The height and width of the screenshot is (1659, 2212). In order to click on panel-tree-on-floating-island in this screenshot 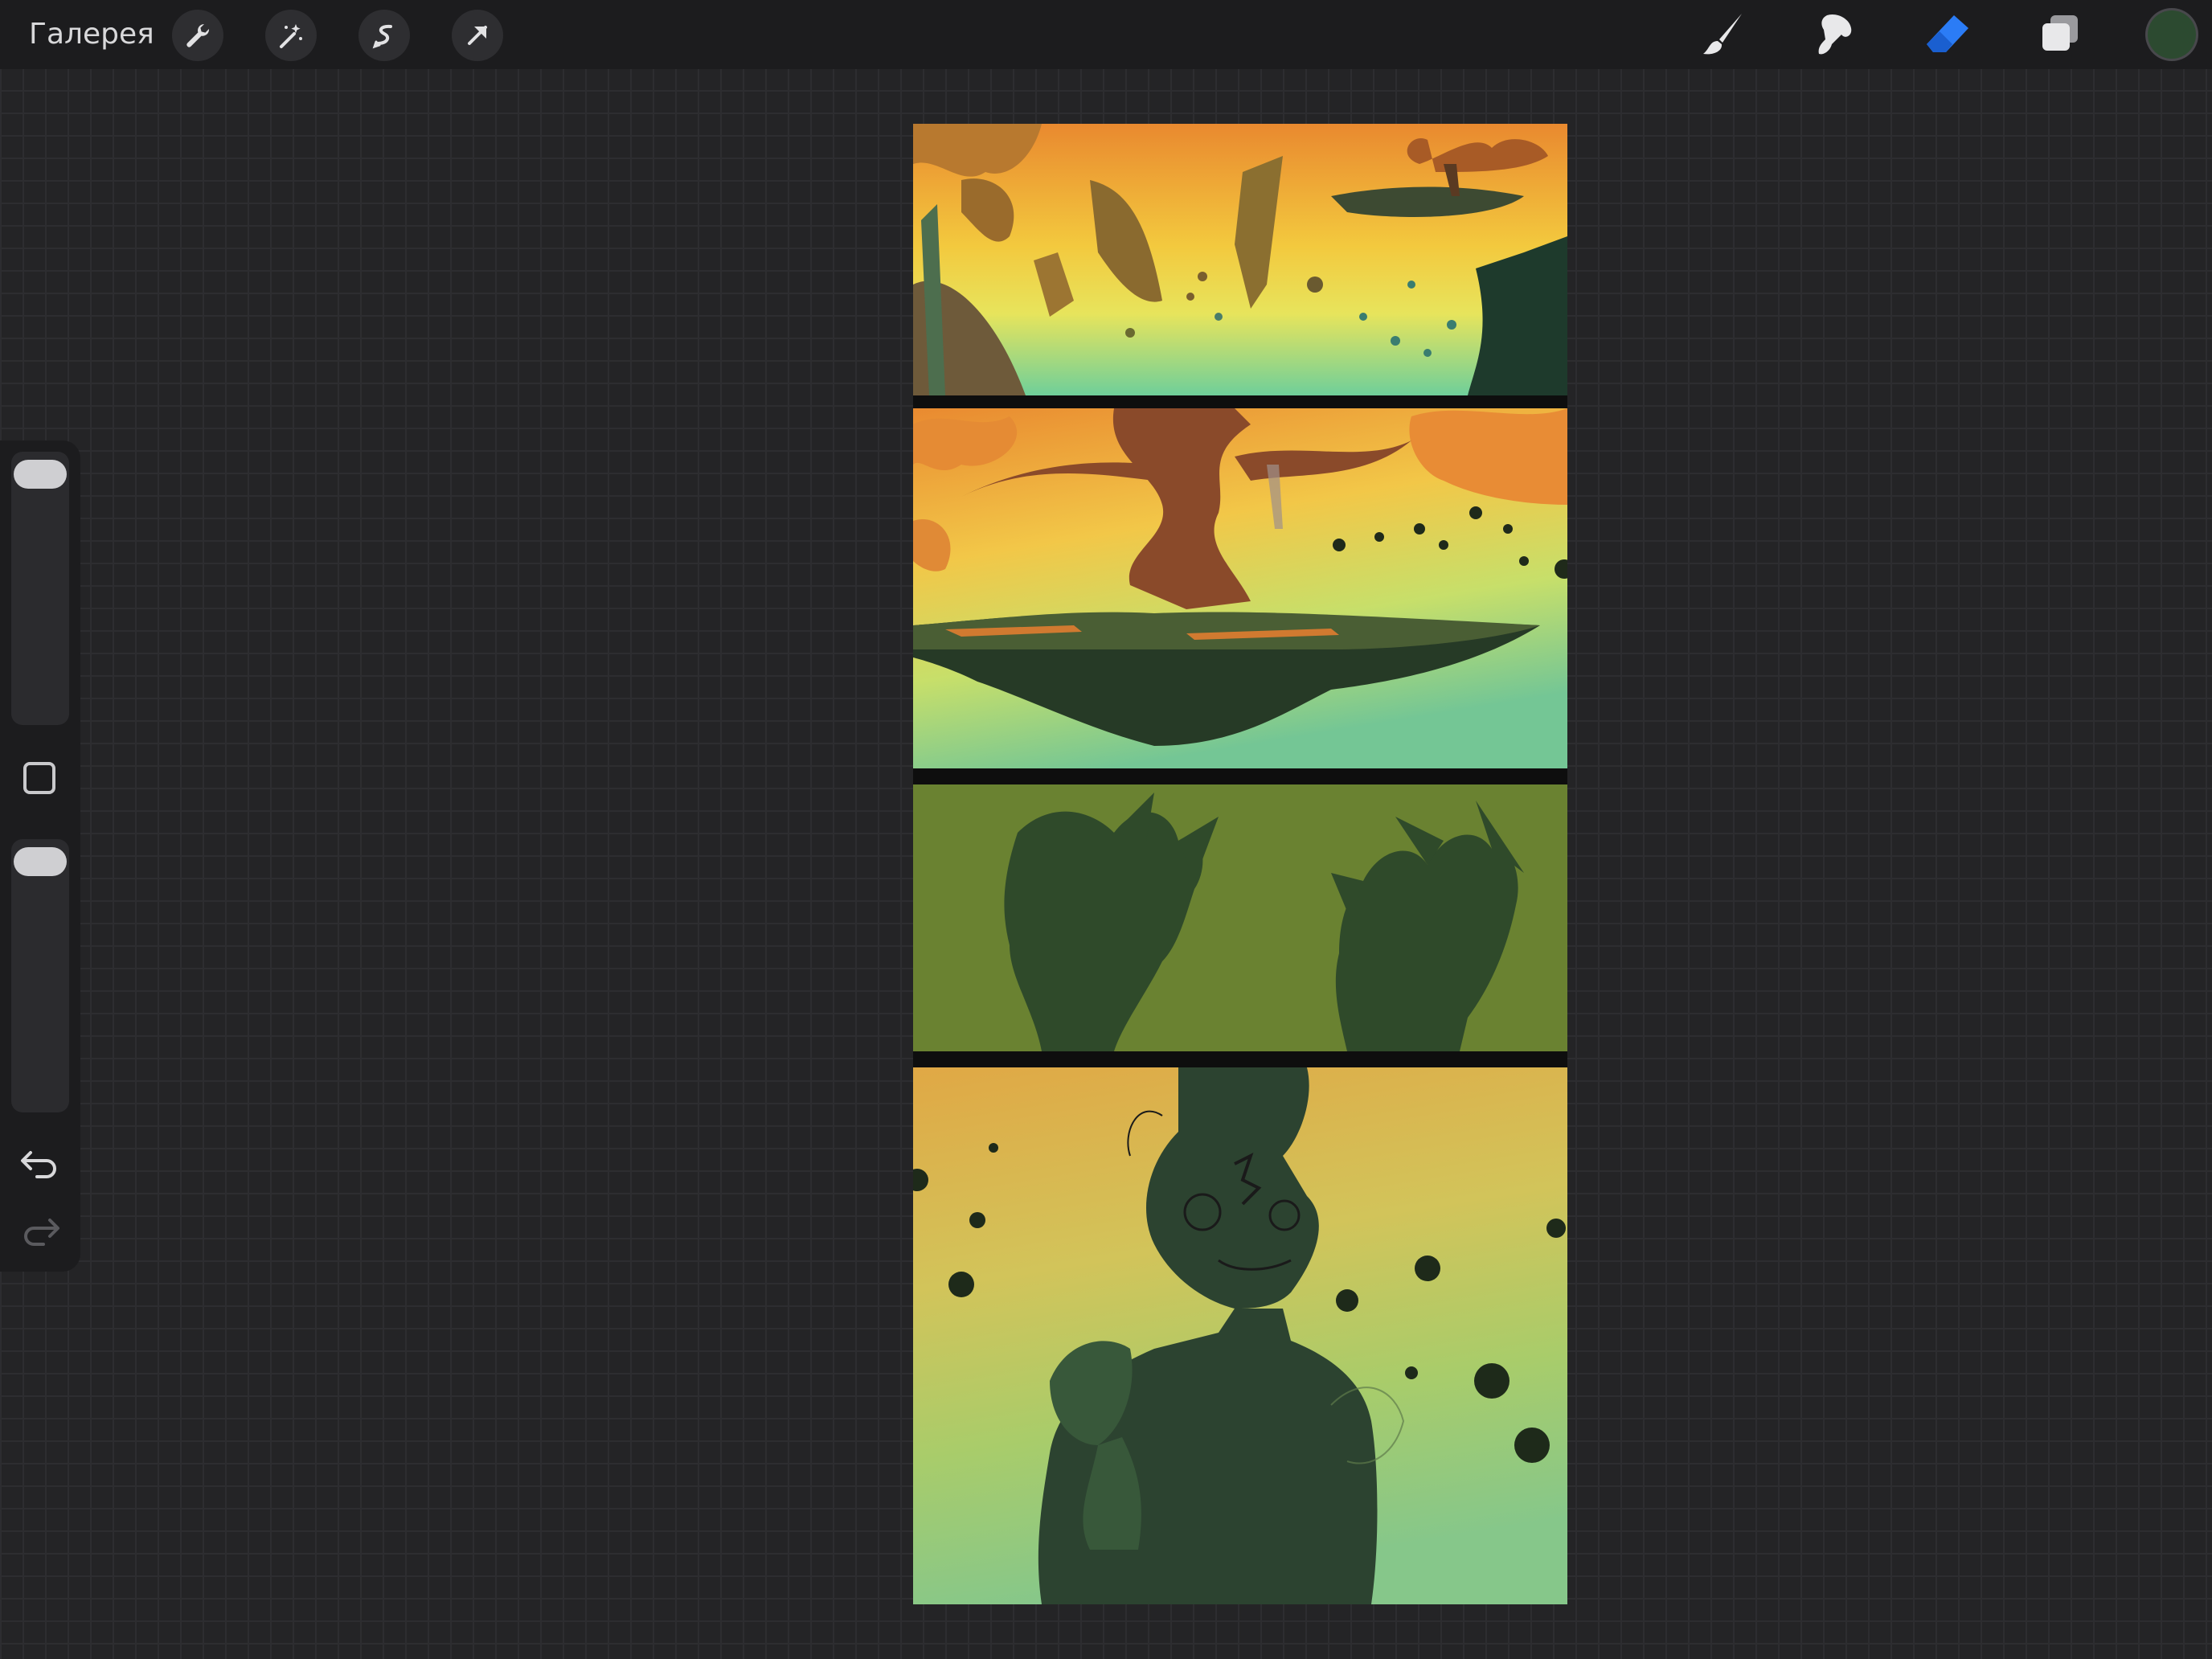, I will do `click(1240, 588)`.